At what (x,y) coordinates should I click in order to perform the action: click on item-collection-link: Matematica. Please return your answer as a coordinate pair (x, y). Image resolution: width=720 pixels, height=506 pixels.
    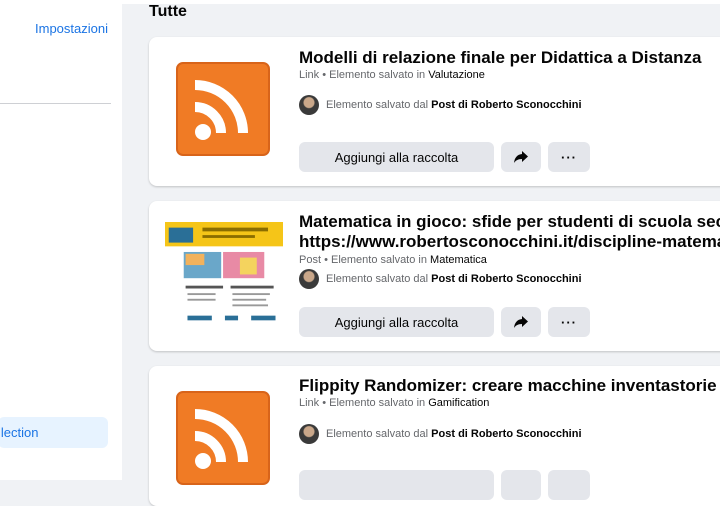
    Looking at the image, I should click on (458, 260).